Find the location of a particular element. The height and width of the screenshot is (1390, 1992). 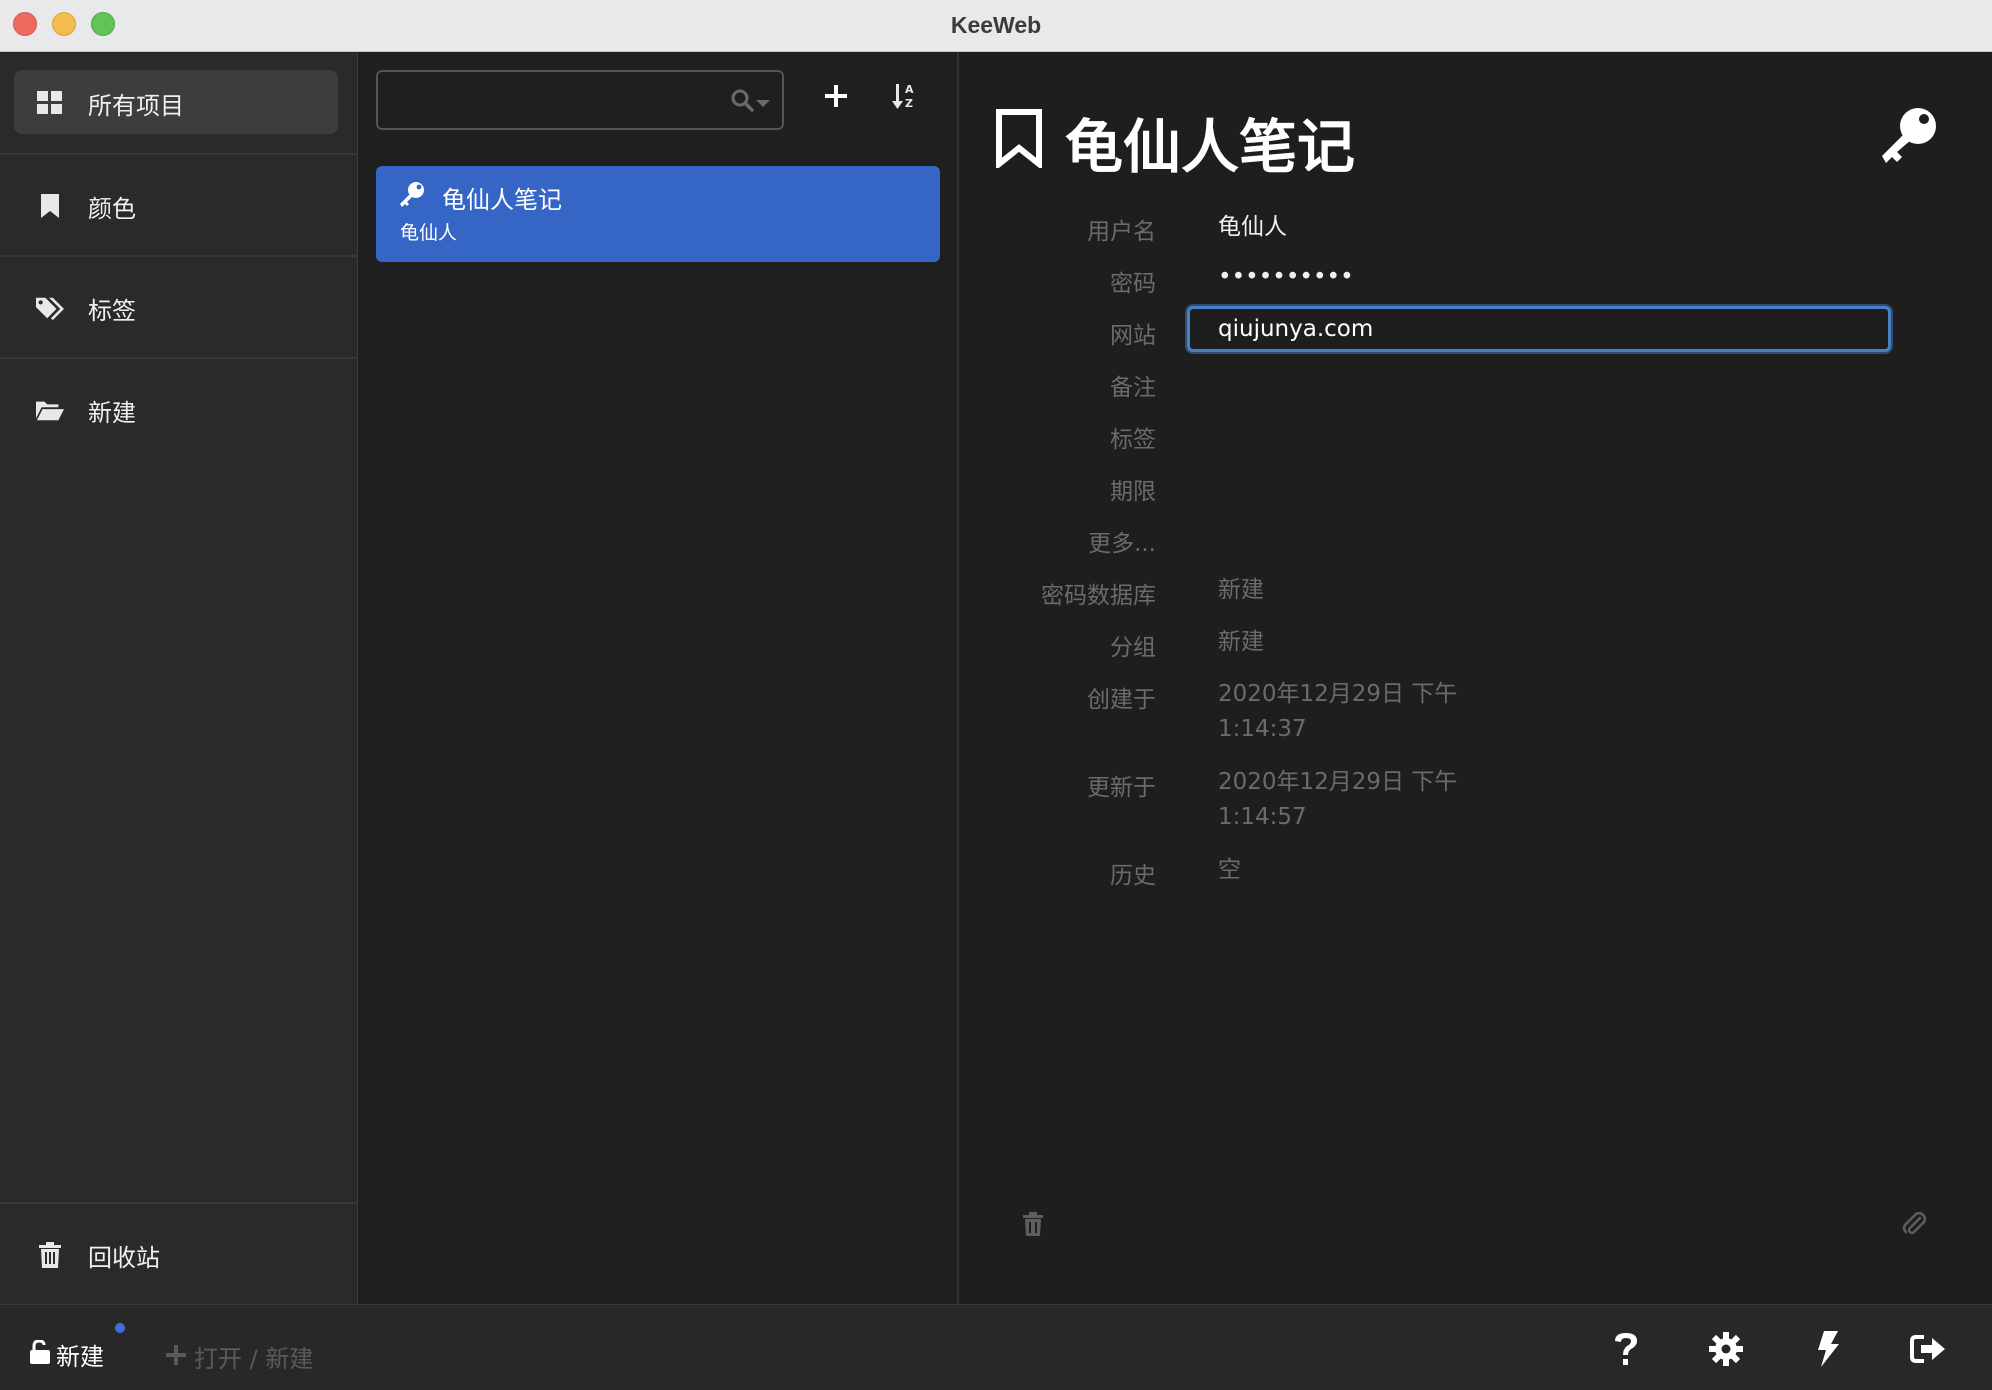

website-input: qiujunya.com is located at coordinates (1539, 329).